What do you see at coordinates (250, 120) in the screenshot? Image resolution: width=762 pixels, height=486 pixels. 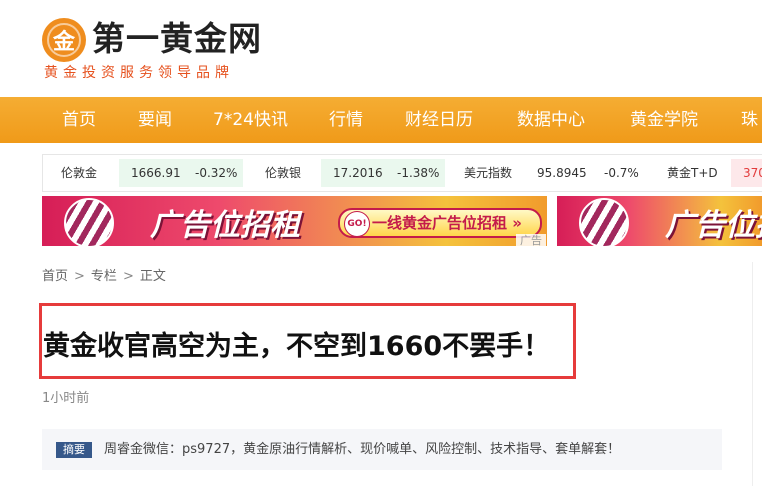 I see `nav-item-flash: 7*24快讯` at bounding box center [250, 120].